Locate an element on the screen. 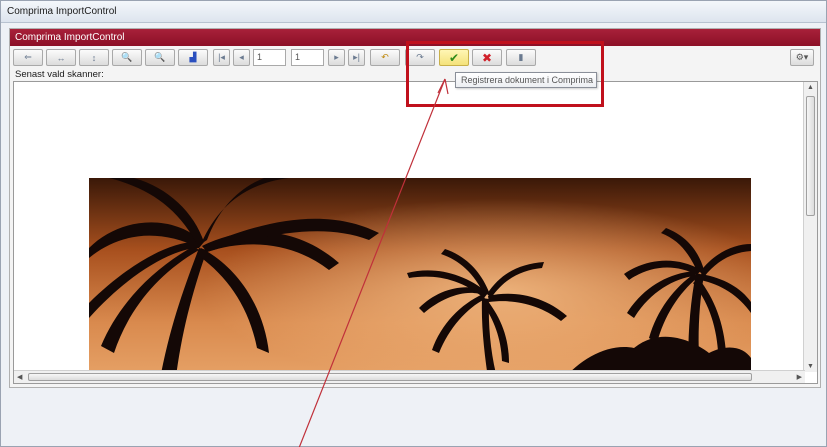  previous-page-icon: ◂ is located at coordinates (241, 57).